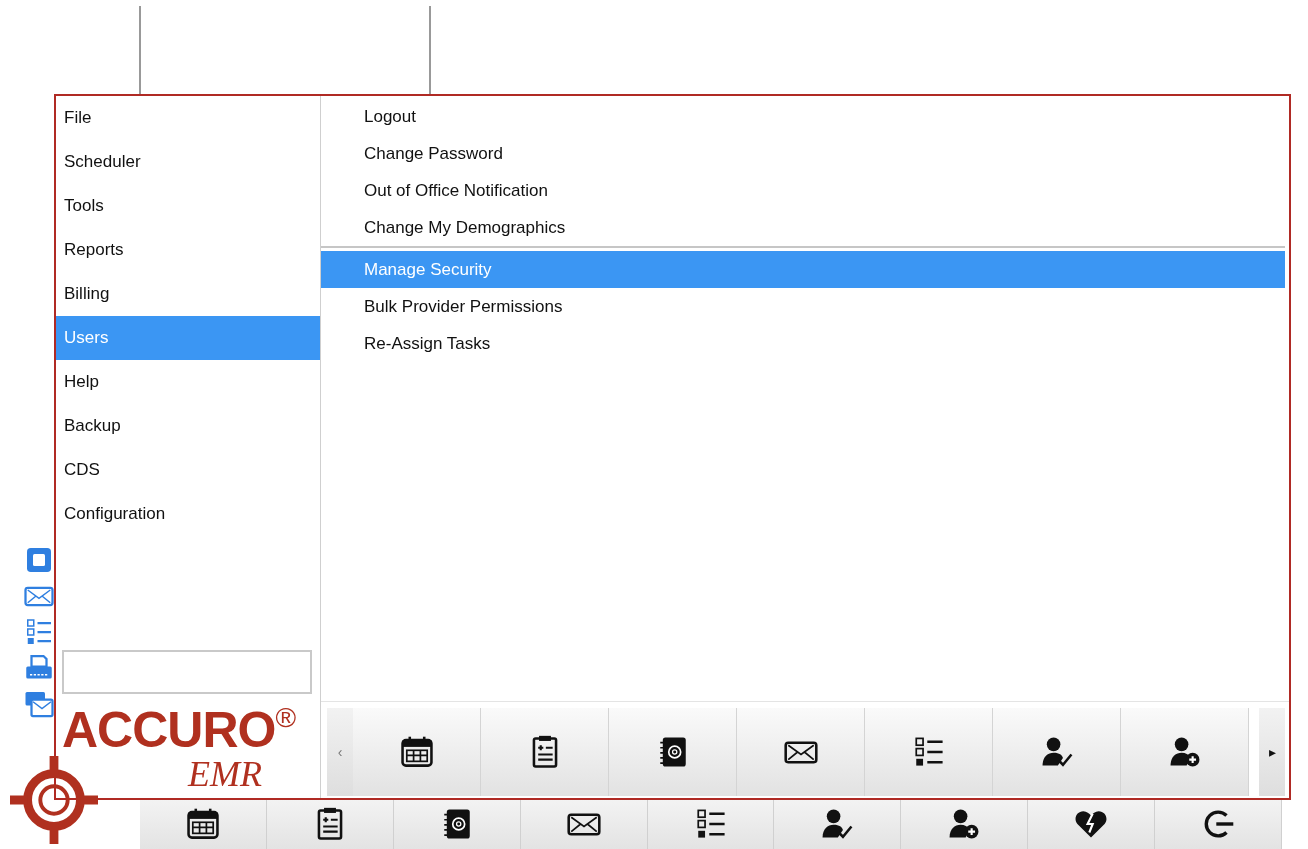 The height and width of the screenshot is (849, 1308). What do you see at coordinates (803, 153) in the screenshot?
I see `submenu-item: Change Password` at bounding box center [803, 153].